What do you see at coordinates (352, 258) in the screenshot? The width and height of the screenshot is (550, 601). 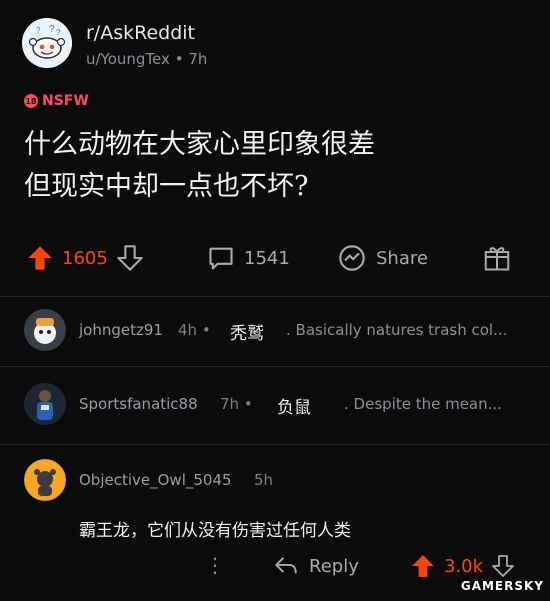 I see `share-icon` at bounding box center [352, 258].